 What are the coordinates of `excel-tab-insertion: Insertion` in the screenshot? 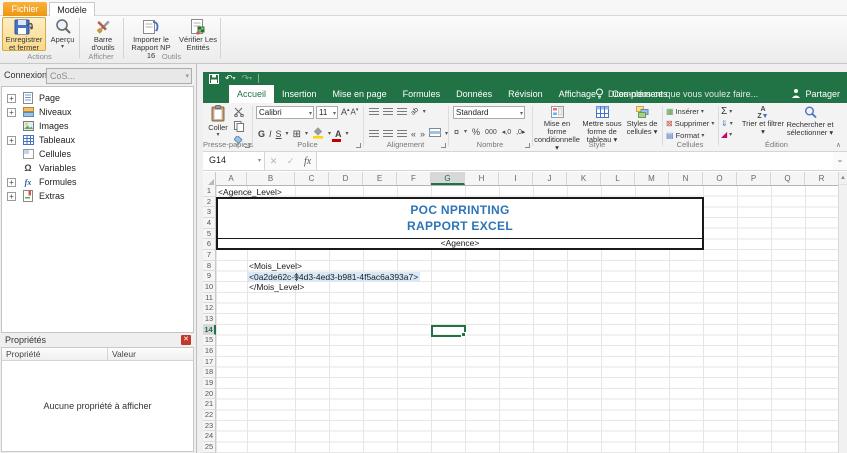 It's located at (299, 94).